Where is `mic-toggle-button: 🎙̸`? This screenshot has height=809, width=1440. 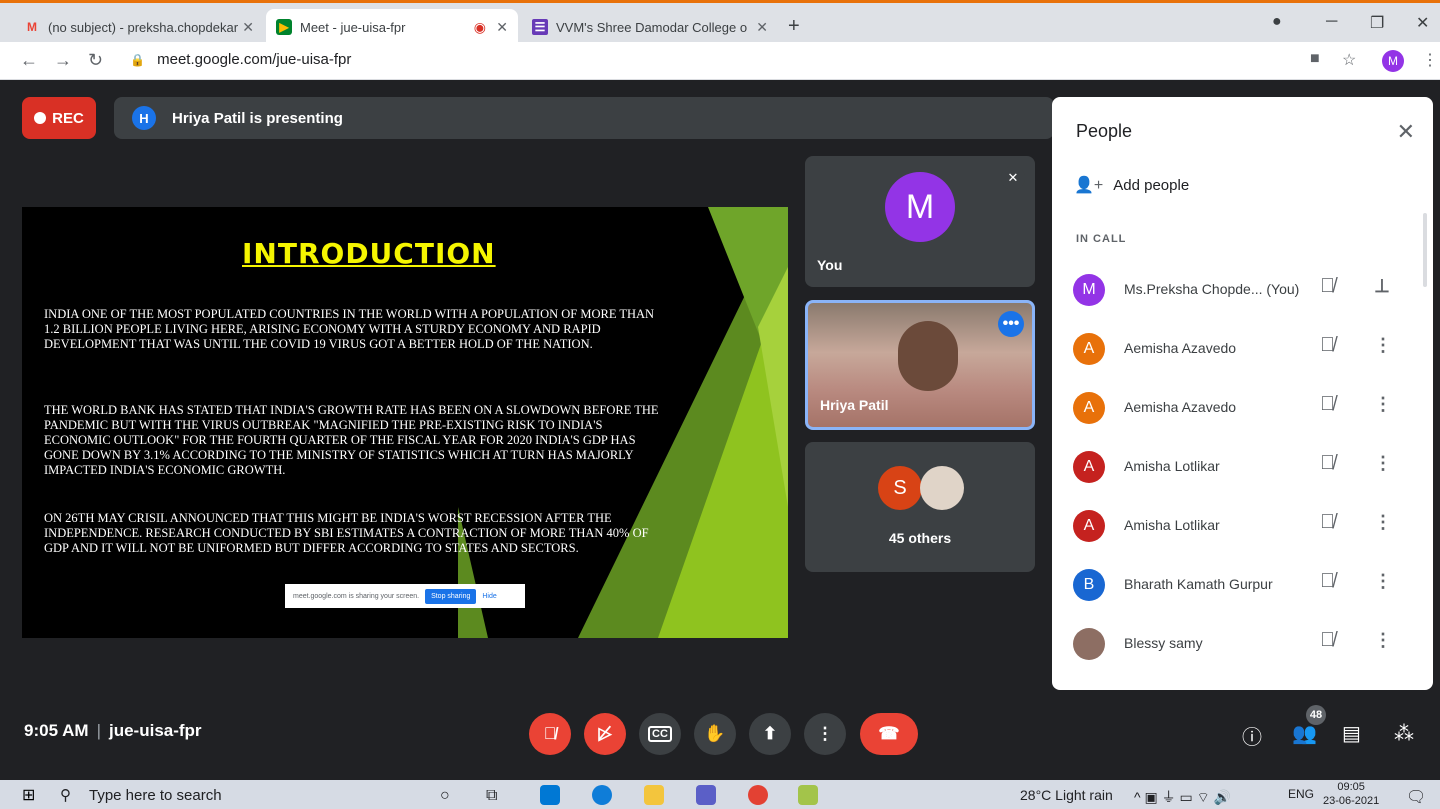
mic-toggle-button: 🎙̸ is located at coordinates (550, 734).